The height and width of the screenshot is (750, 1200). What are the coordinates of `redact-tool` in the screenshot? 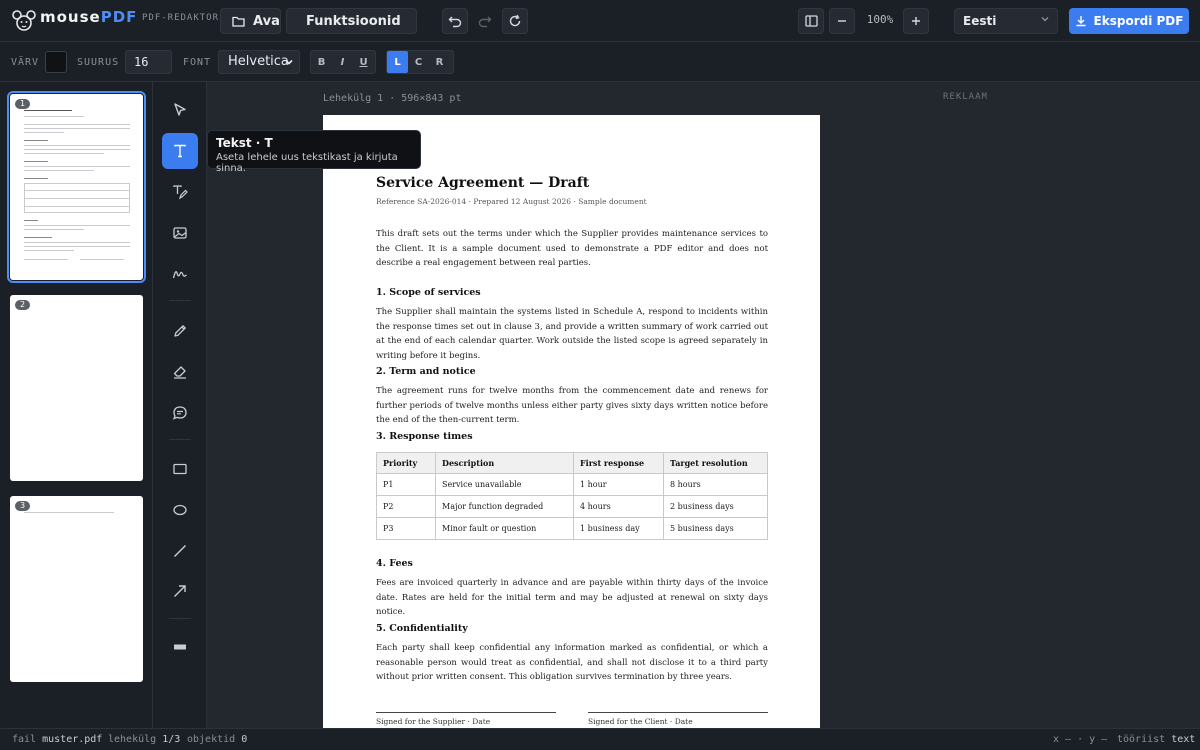 It's located at (180, 647).